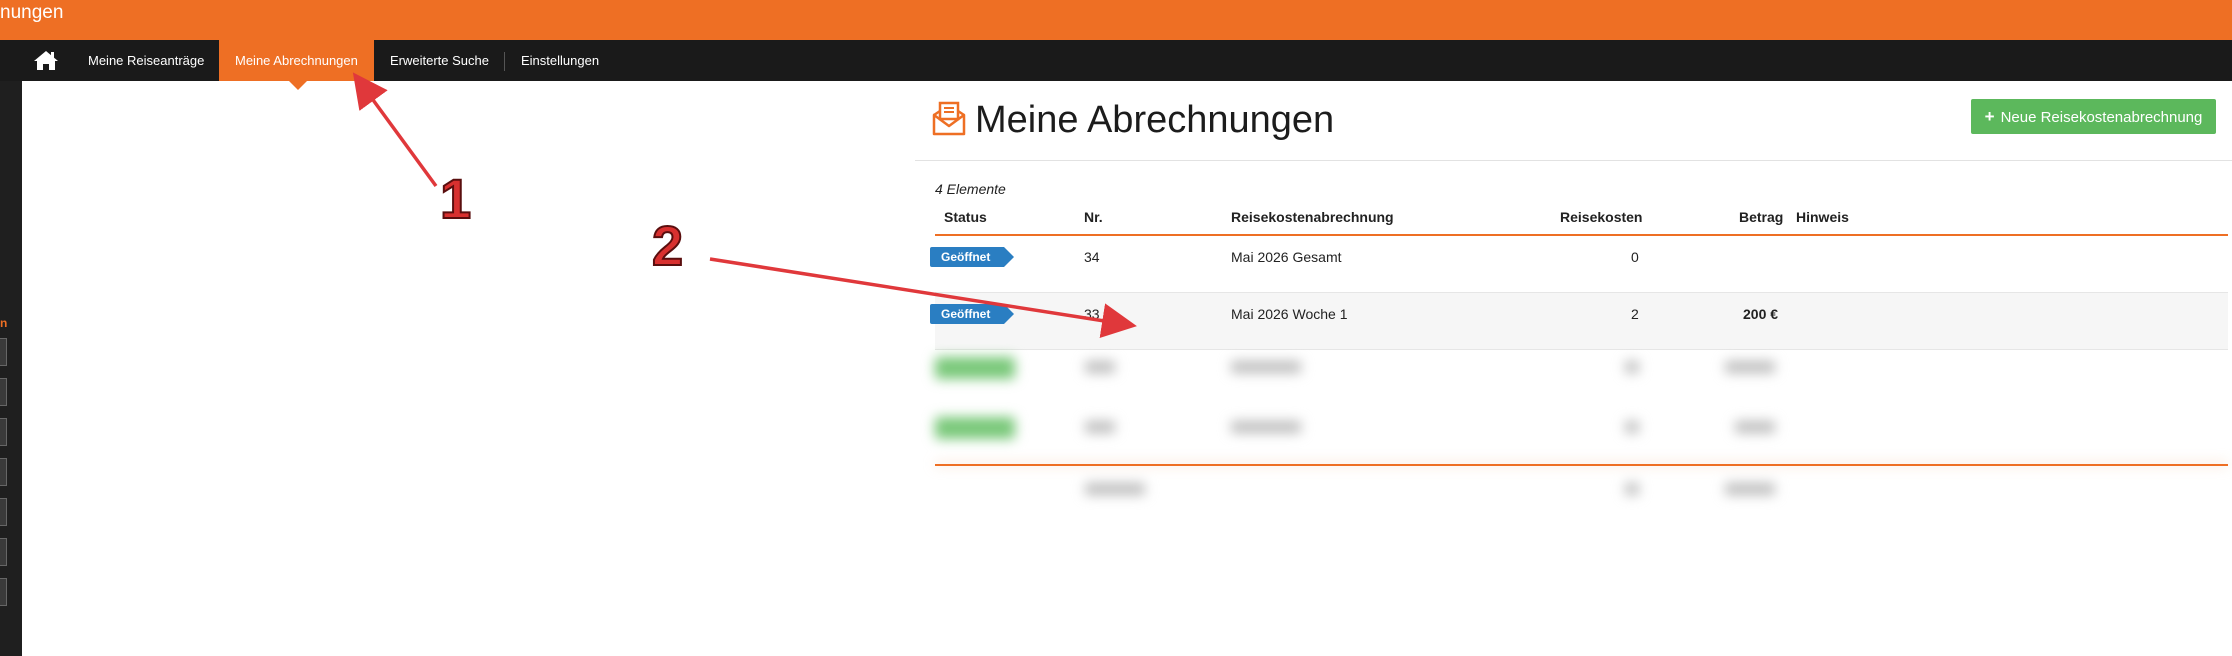 The width and height of the screenshot is (2232, 656). What do you see at coordinates (2101, 117) in the screenshot?
I see `new-button-label: Neue Reisekostenabrechnung` at bounding box center [2101, 117].